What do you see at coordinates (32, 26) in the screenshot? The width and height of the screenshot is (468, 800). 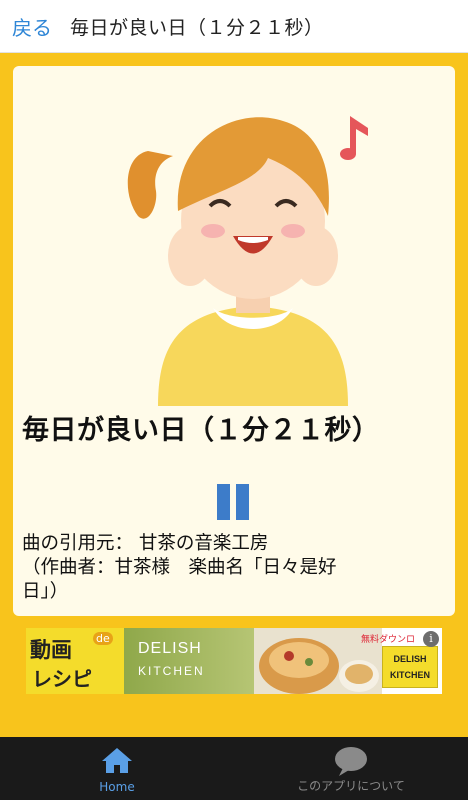 I see `back-button: 戻る` at bounding box center [32, 26].